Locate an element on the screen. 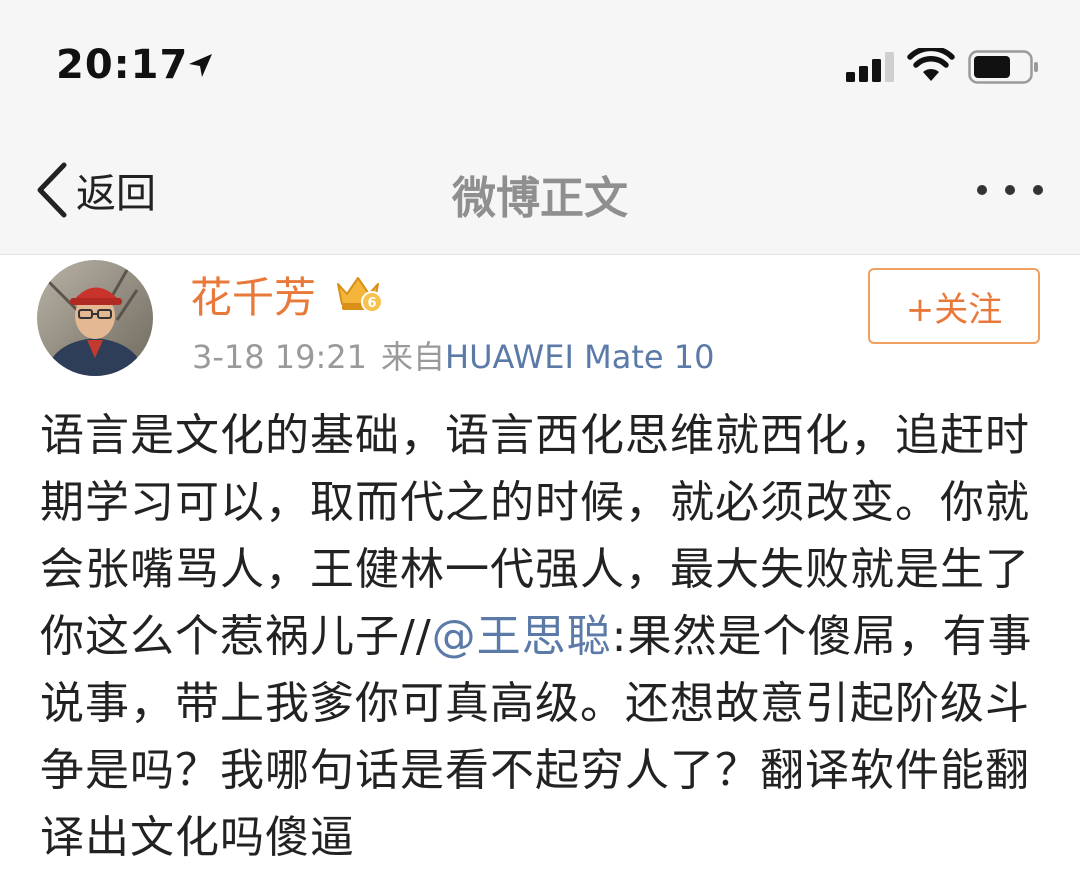  post-source: HUAWEI Mate 10 is located at coordinates (579, 357).